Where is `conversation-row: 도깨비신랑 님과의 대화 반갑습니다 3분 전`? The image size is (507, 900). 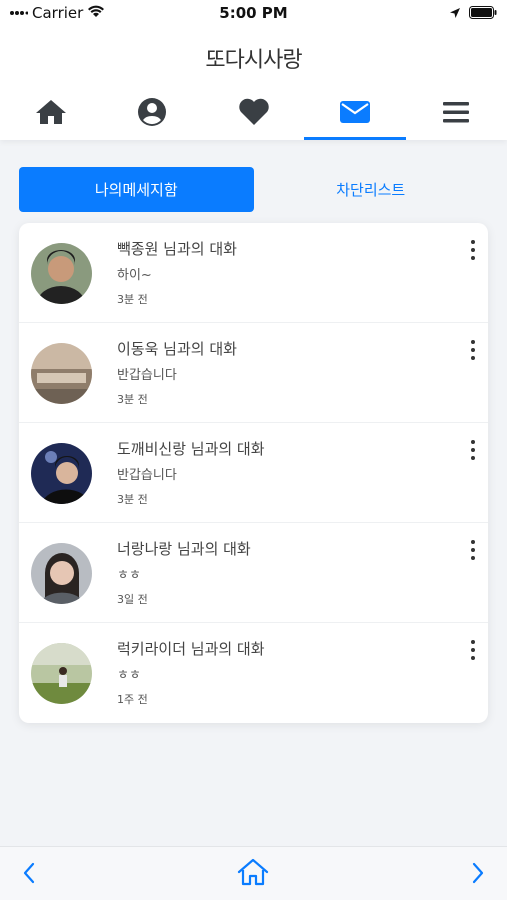
conversation-row: 도깨비신랑 님과의 대화 반갑습니다 3분 전 is located at coordinates (253, 473).